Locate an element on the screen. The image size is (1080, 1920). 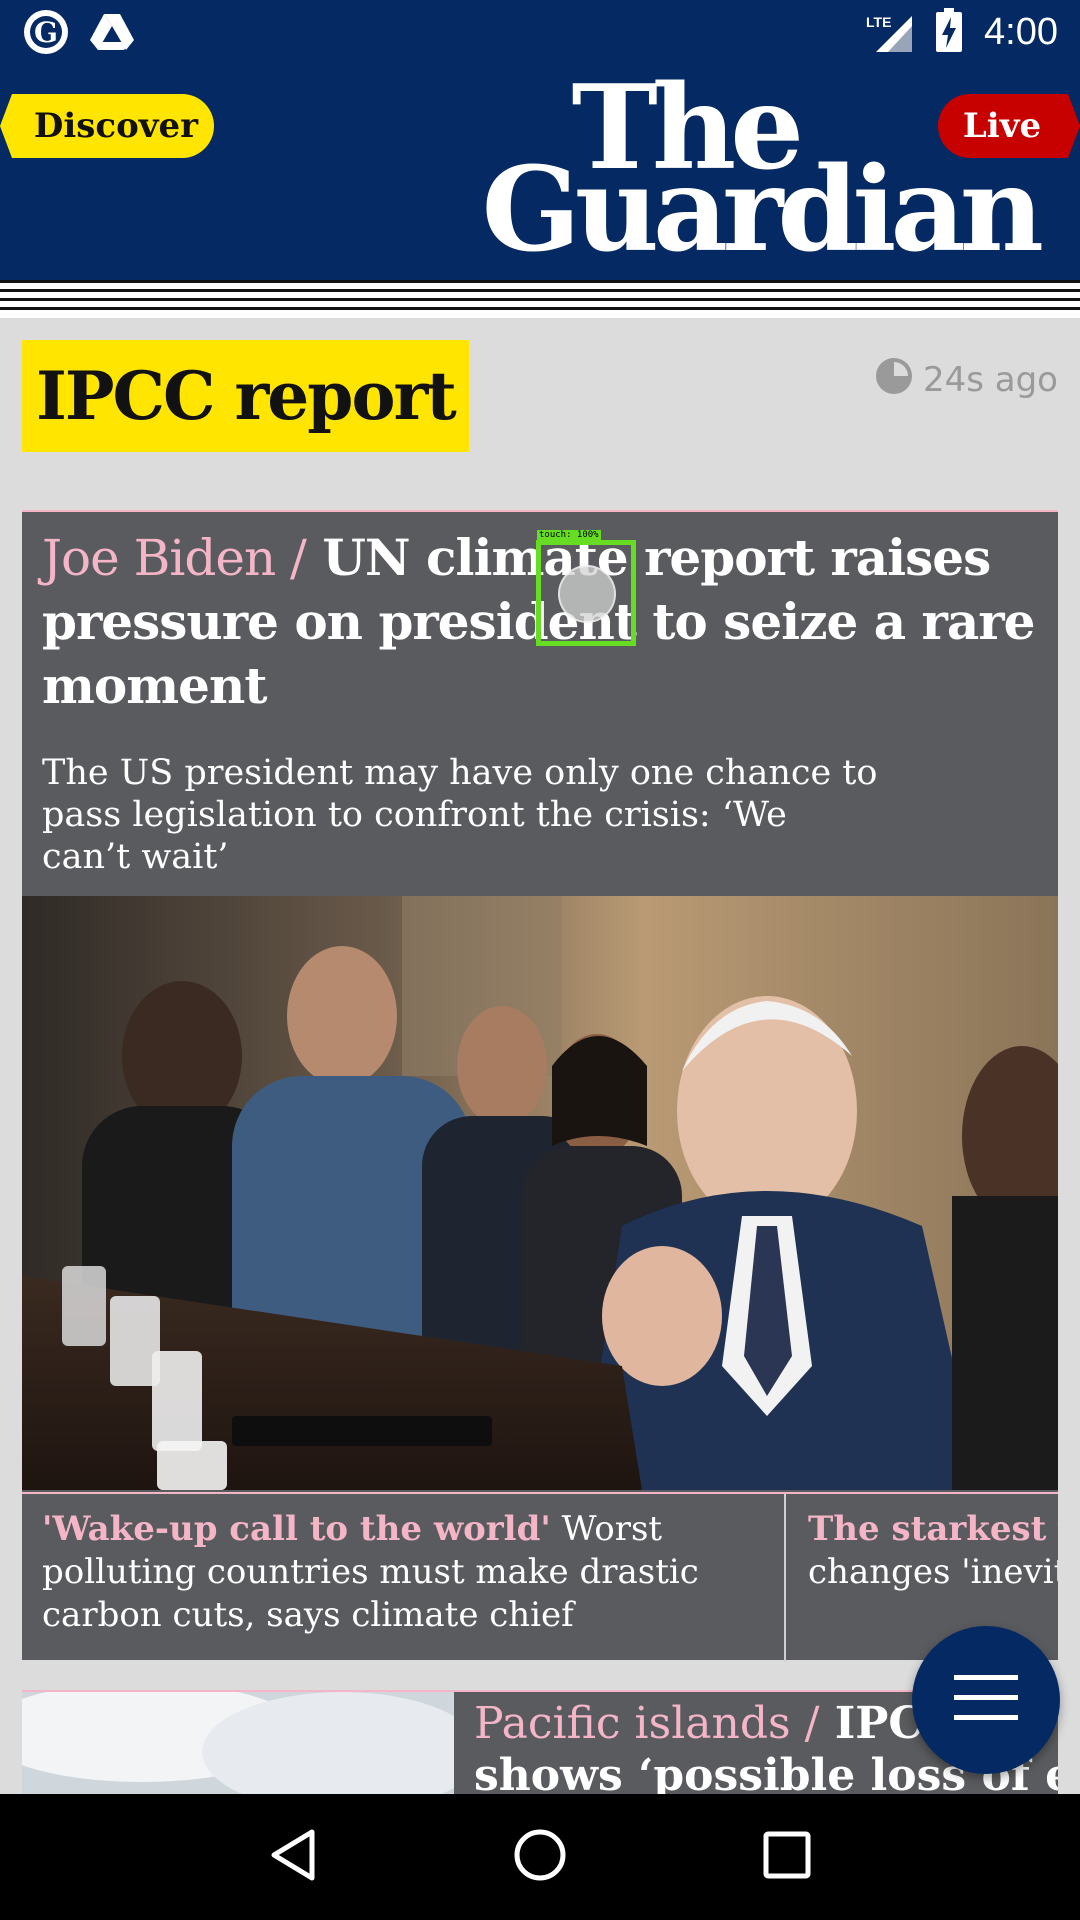
rule-gap is located at coordinates (540, 320).